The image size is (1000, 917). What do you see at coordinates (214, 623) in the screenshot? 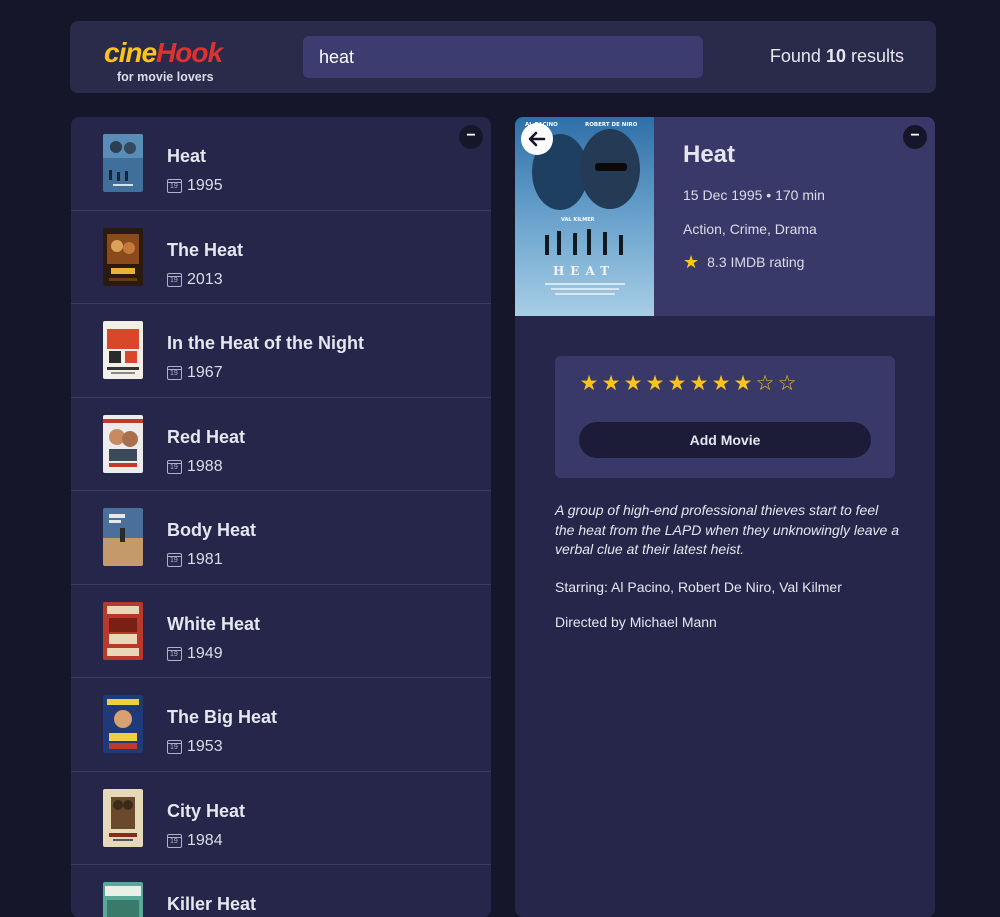
I see `movie-title: White Heat` at bounding box center [214, 623].